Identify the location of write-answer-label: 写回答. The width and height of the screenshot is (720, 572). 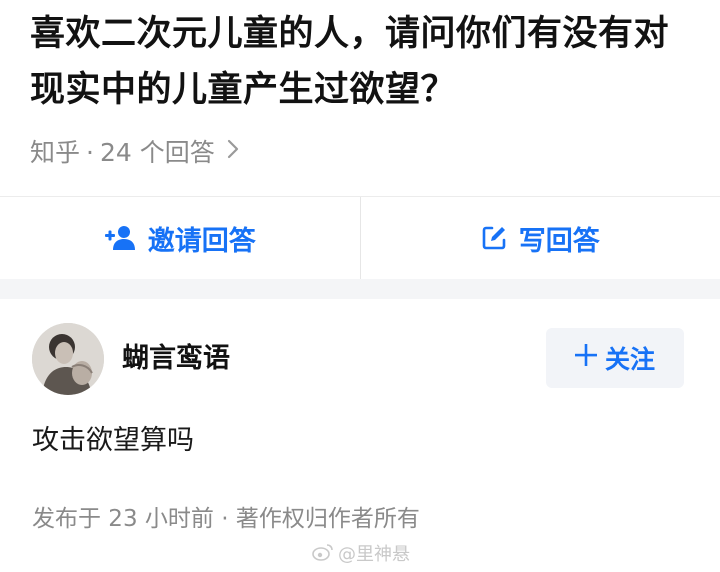
(559, 241).